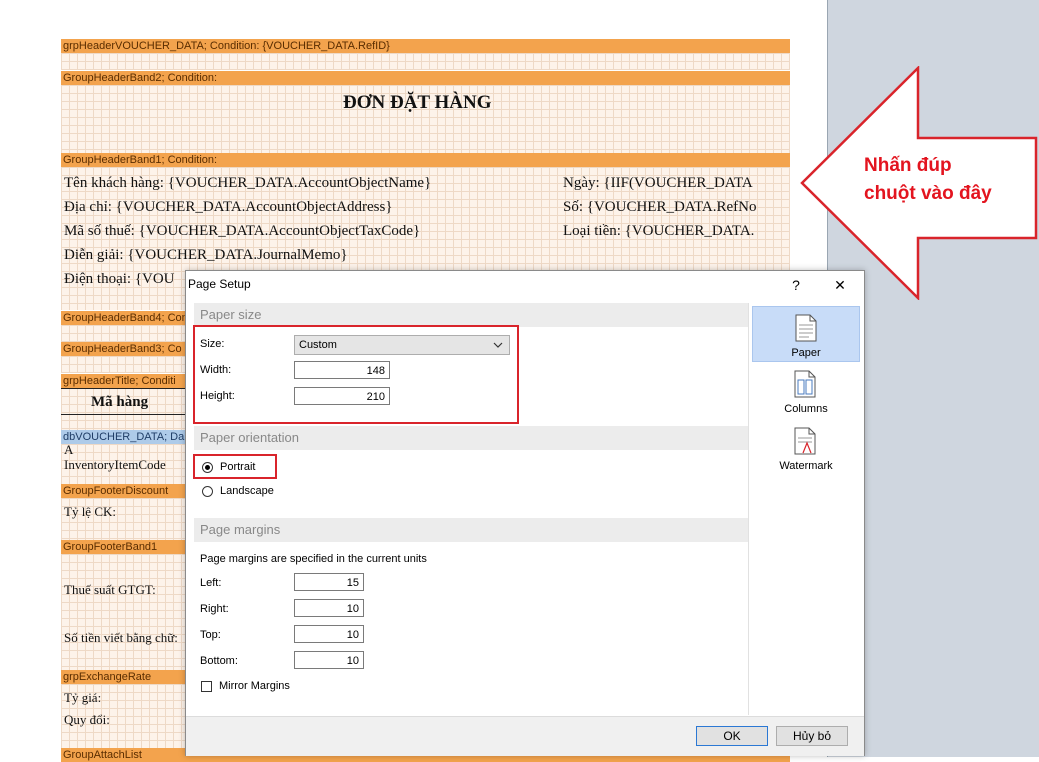 This screenshot has width=1039, height=762. Describe the element at coordinates (119, 402) in the screenshot. I see `column-item-code-header: Mã hàng` at that location.